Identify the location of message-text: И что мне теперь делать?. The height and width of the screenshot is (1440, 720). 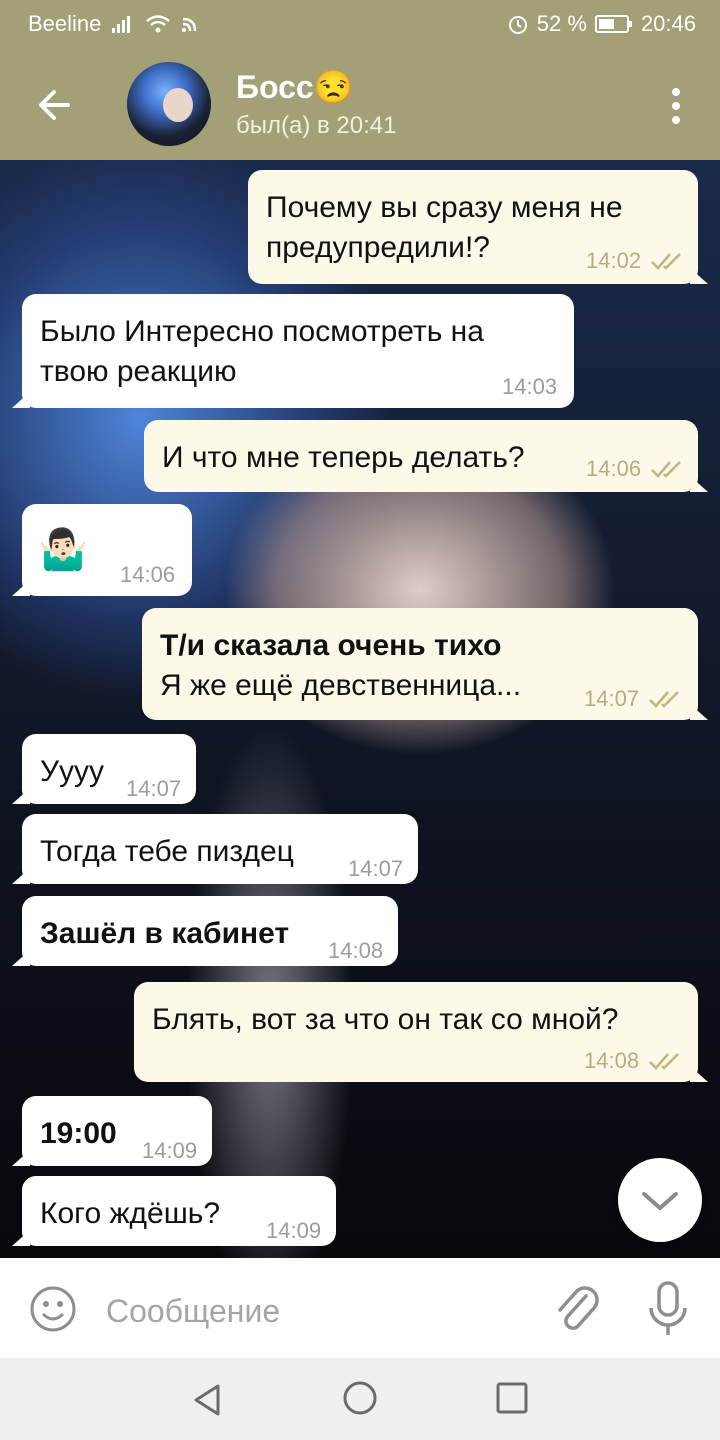
(343, 457).